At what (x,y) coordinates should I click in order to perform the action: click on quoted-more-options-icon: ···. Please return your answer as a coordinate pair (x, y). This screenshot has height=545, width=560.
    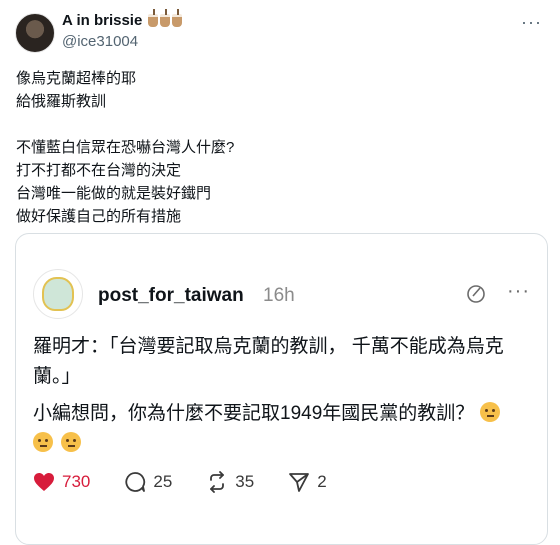
    Looking at the image, I should click on (518, 291).